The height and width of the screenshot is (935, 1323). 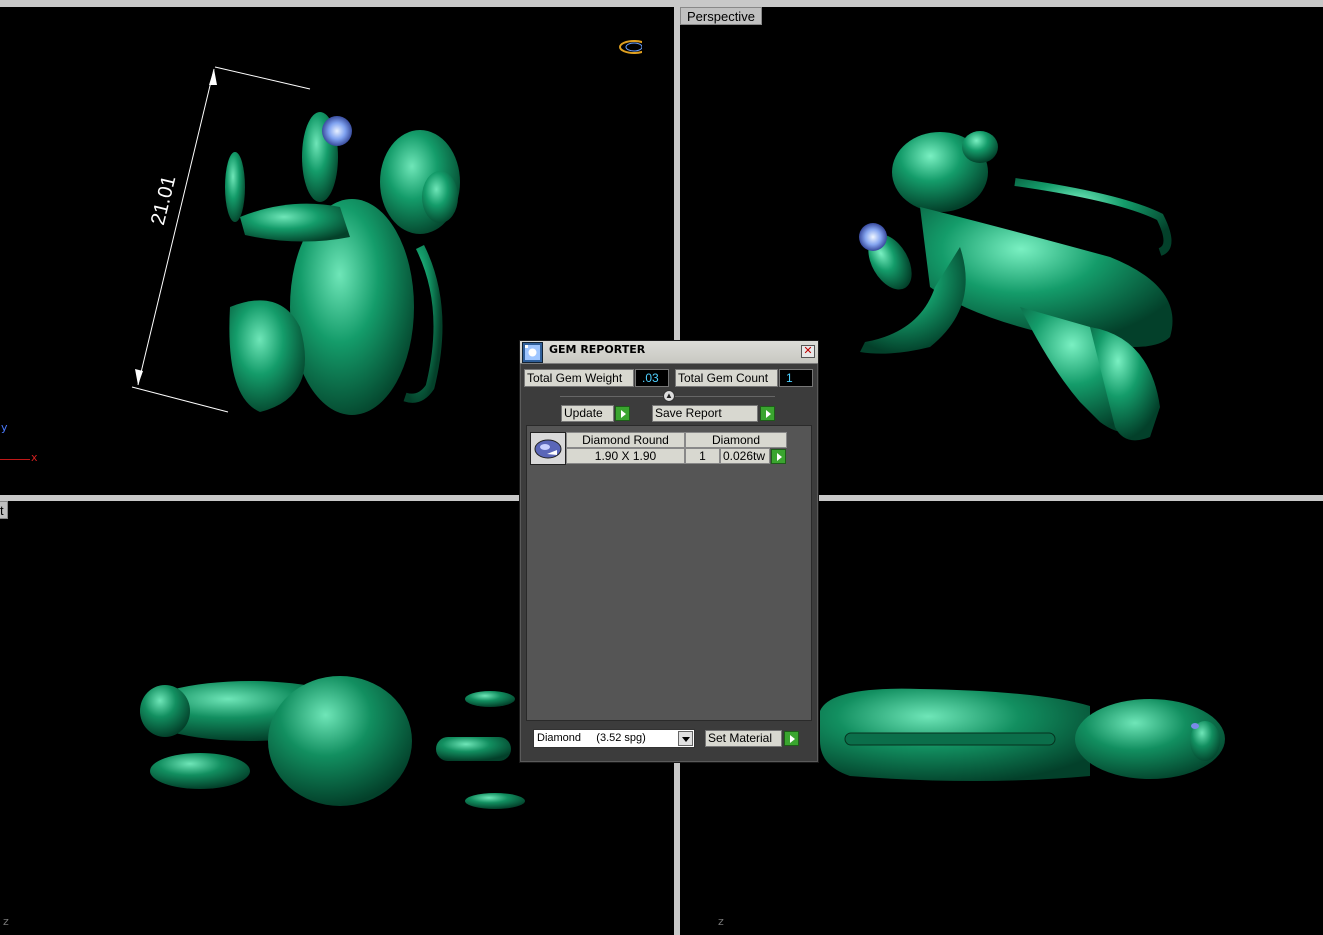 I want to click on gem-shape-cell: Diamond Round, so click(x=625, y=440).